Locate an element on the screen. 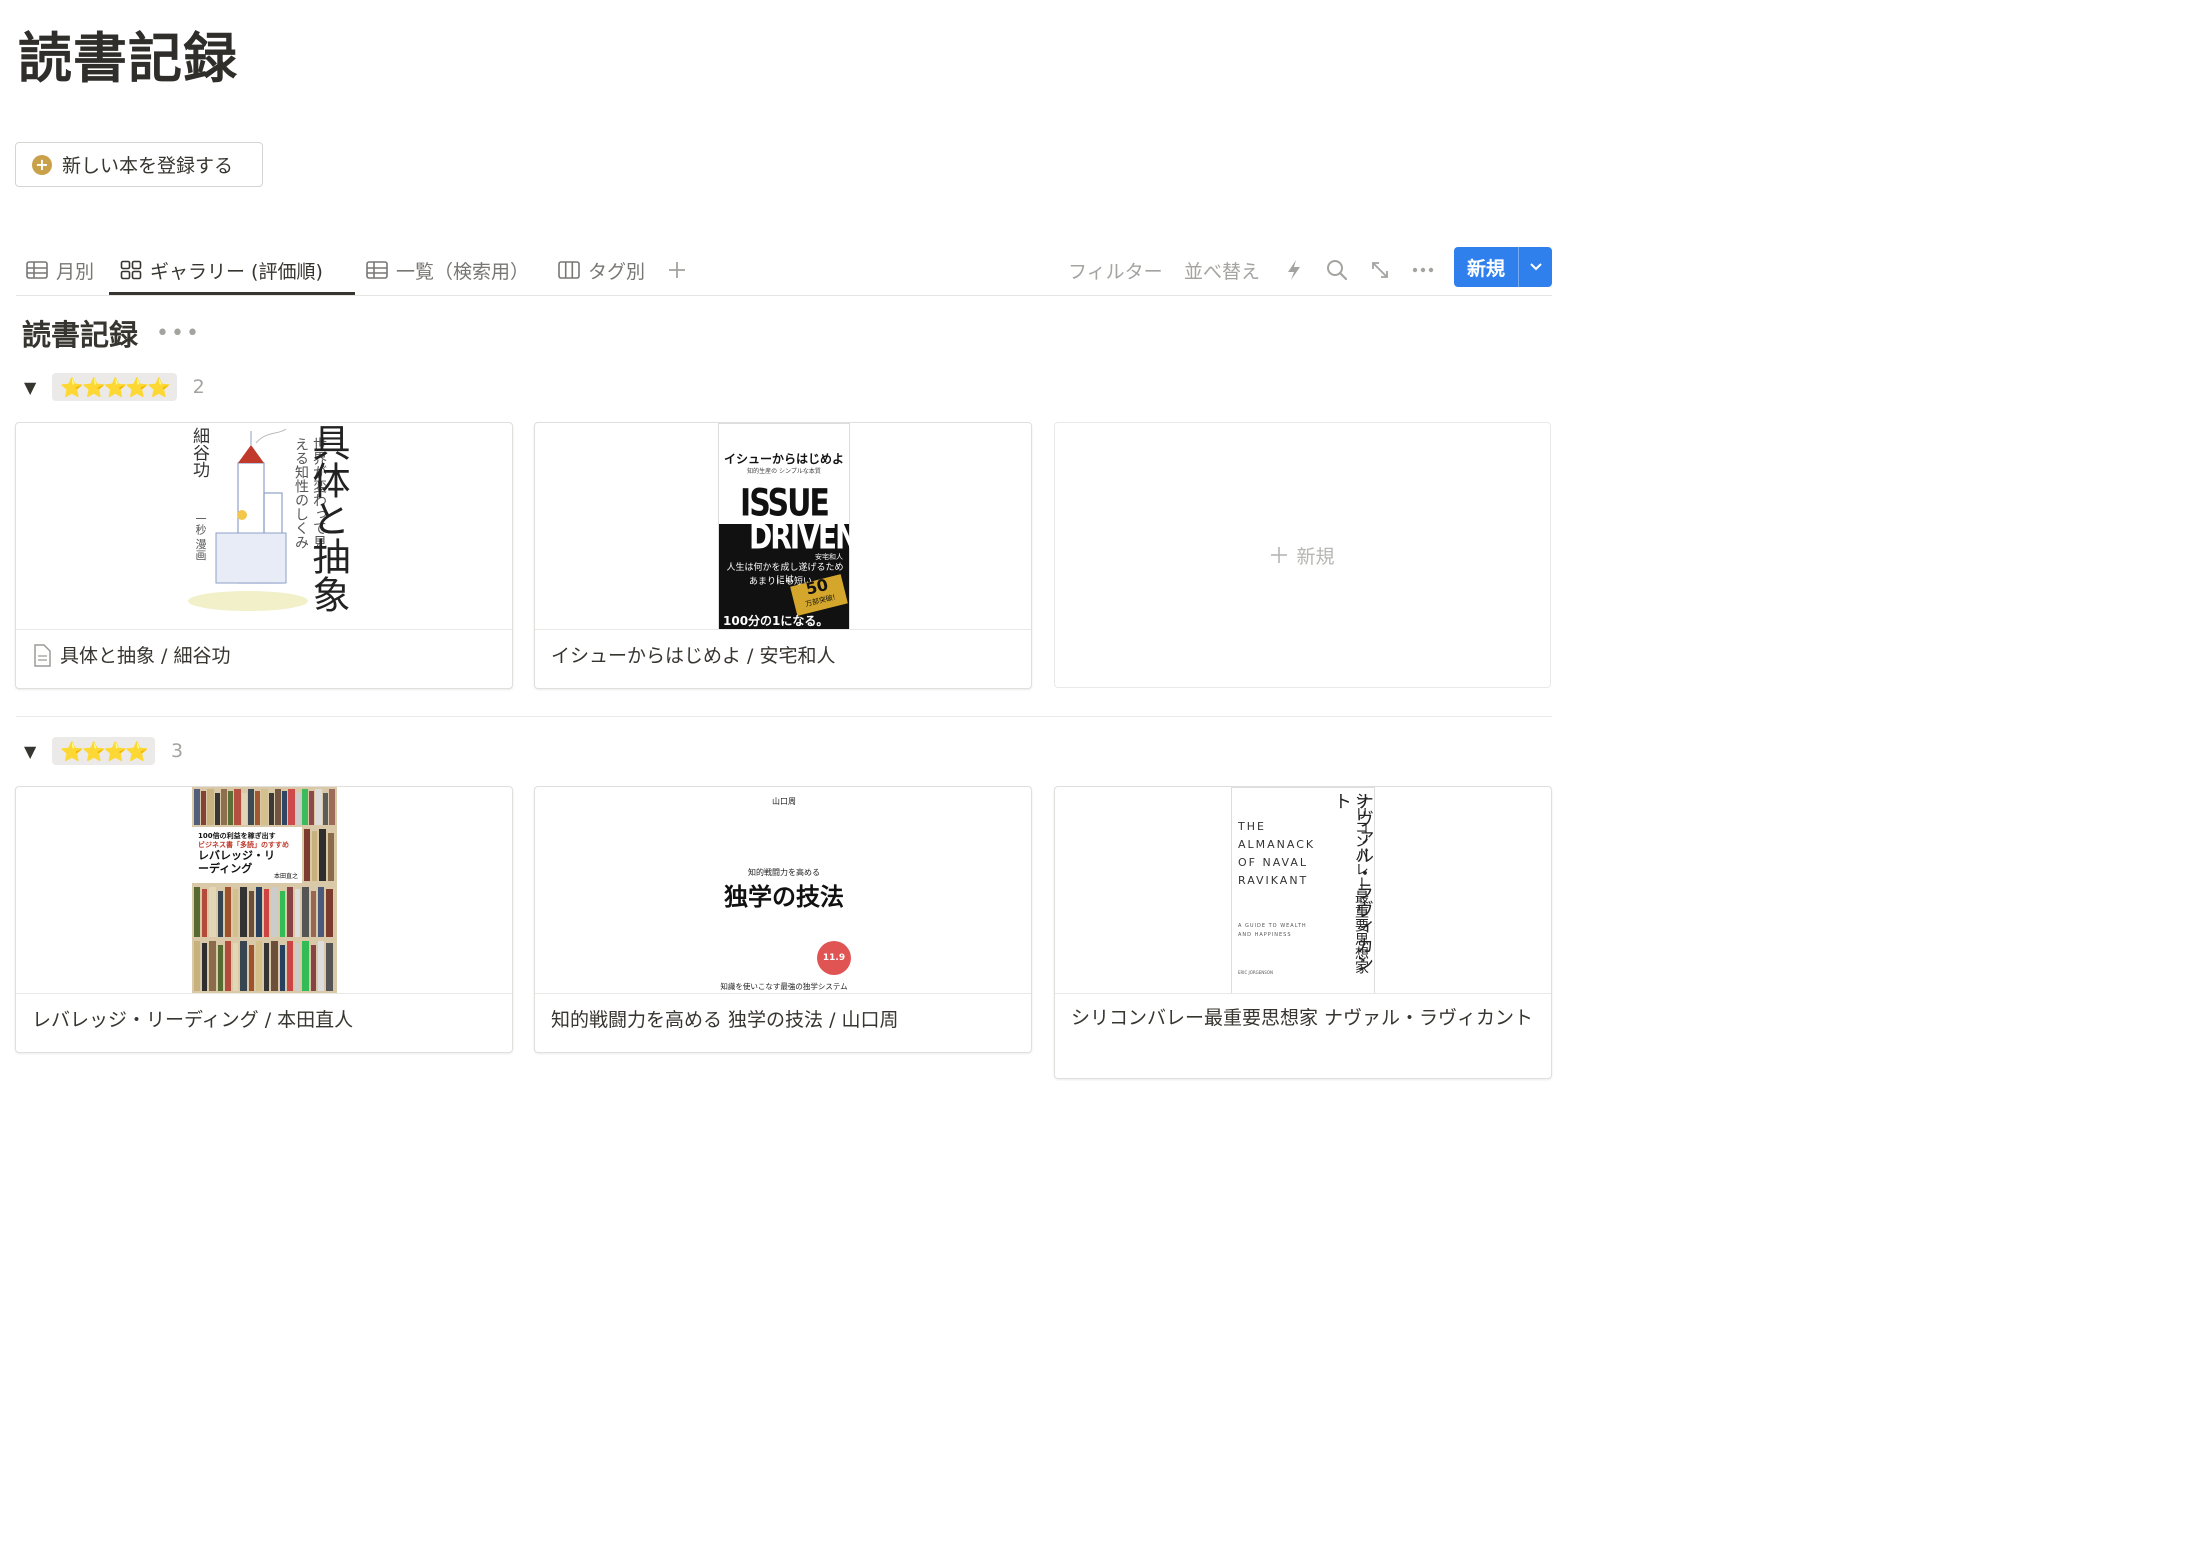 Image resolution: width=2210 pixels, height=1546 pixels. add-card-button: 新規 is located at coordinates (1302, 555).